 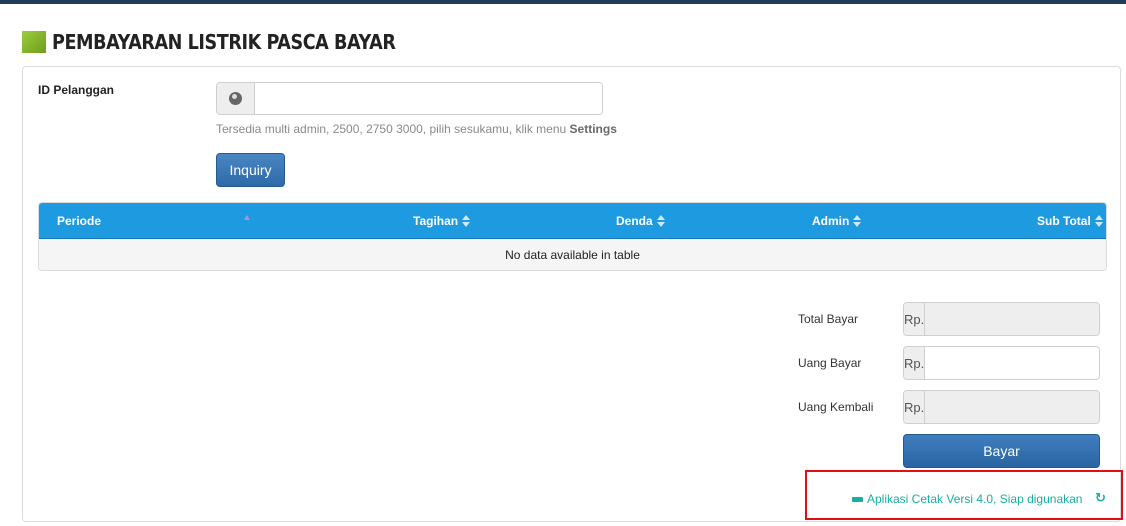 I want to click on uang-kembali-input, so click(x=1012, y=407).